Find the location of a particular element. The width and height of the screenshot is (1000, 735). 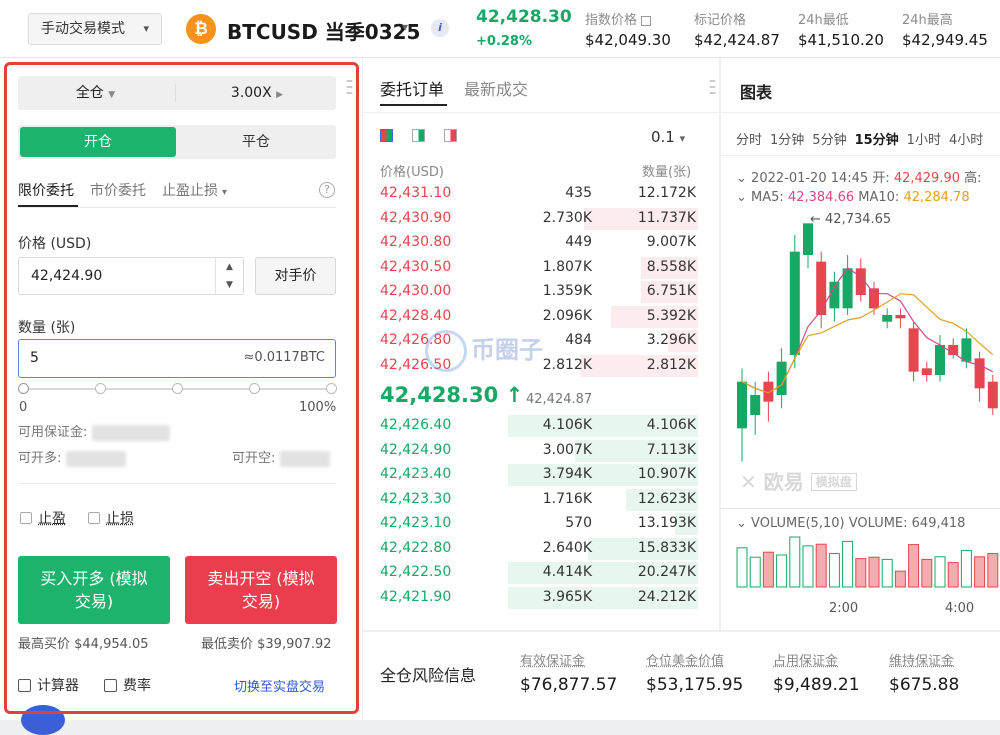

price-input: 42,424.90 is located at coordinates (131, 276).